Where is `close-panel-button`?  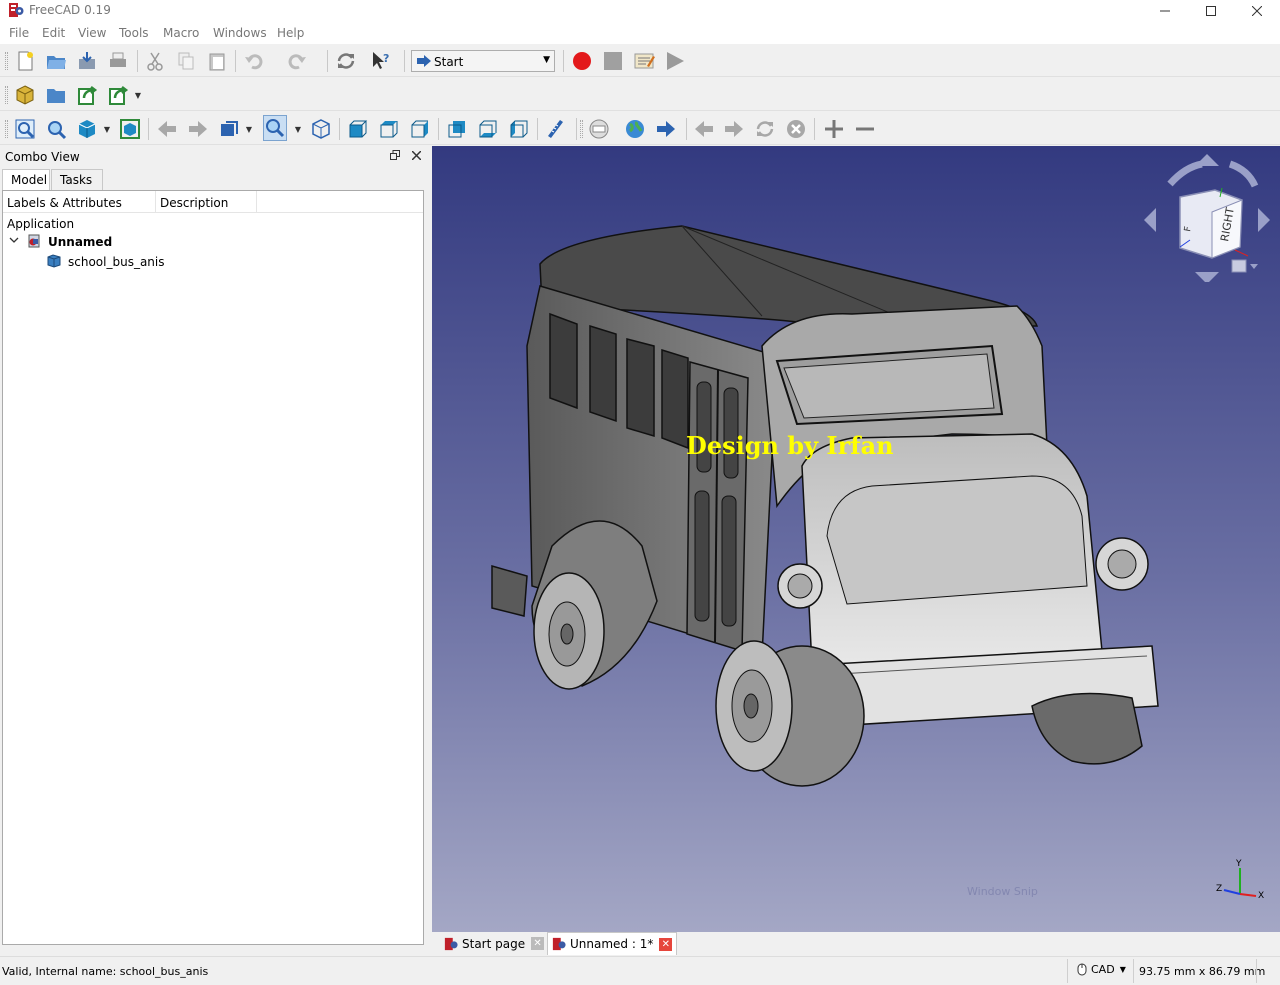 close-panel-button is located at coordinates (416, 155).